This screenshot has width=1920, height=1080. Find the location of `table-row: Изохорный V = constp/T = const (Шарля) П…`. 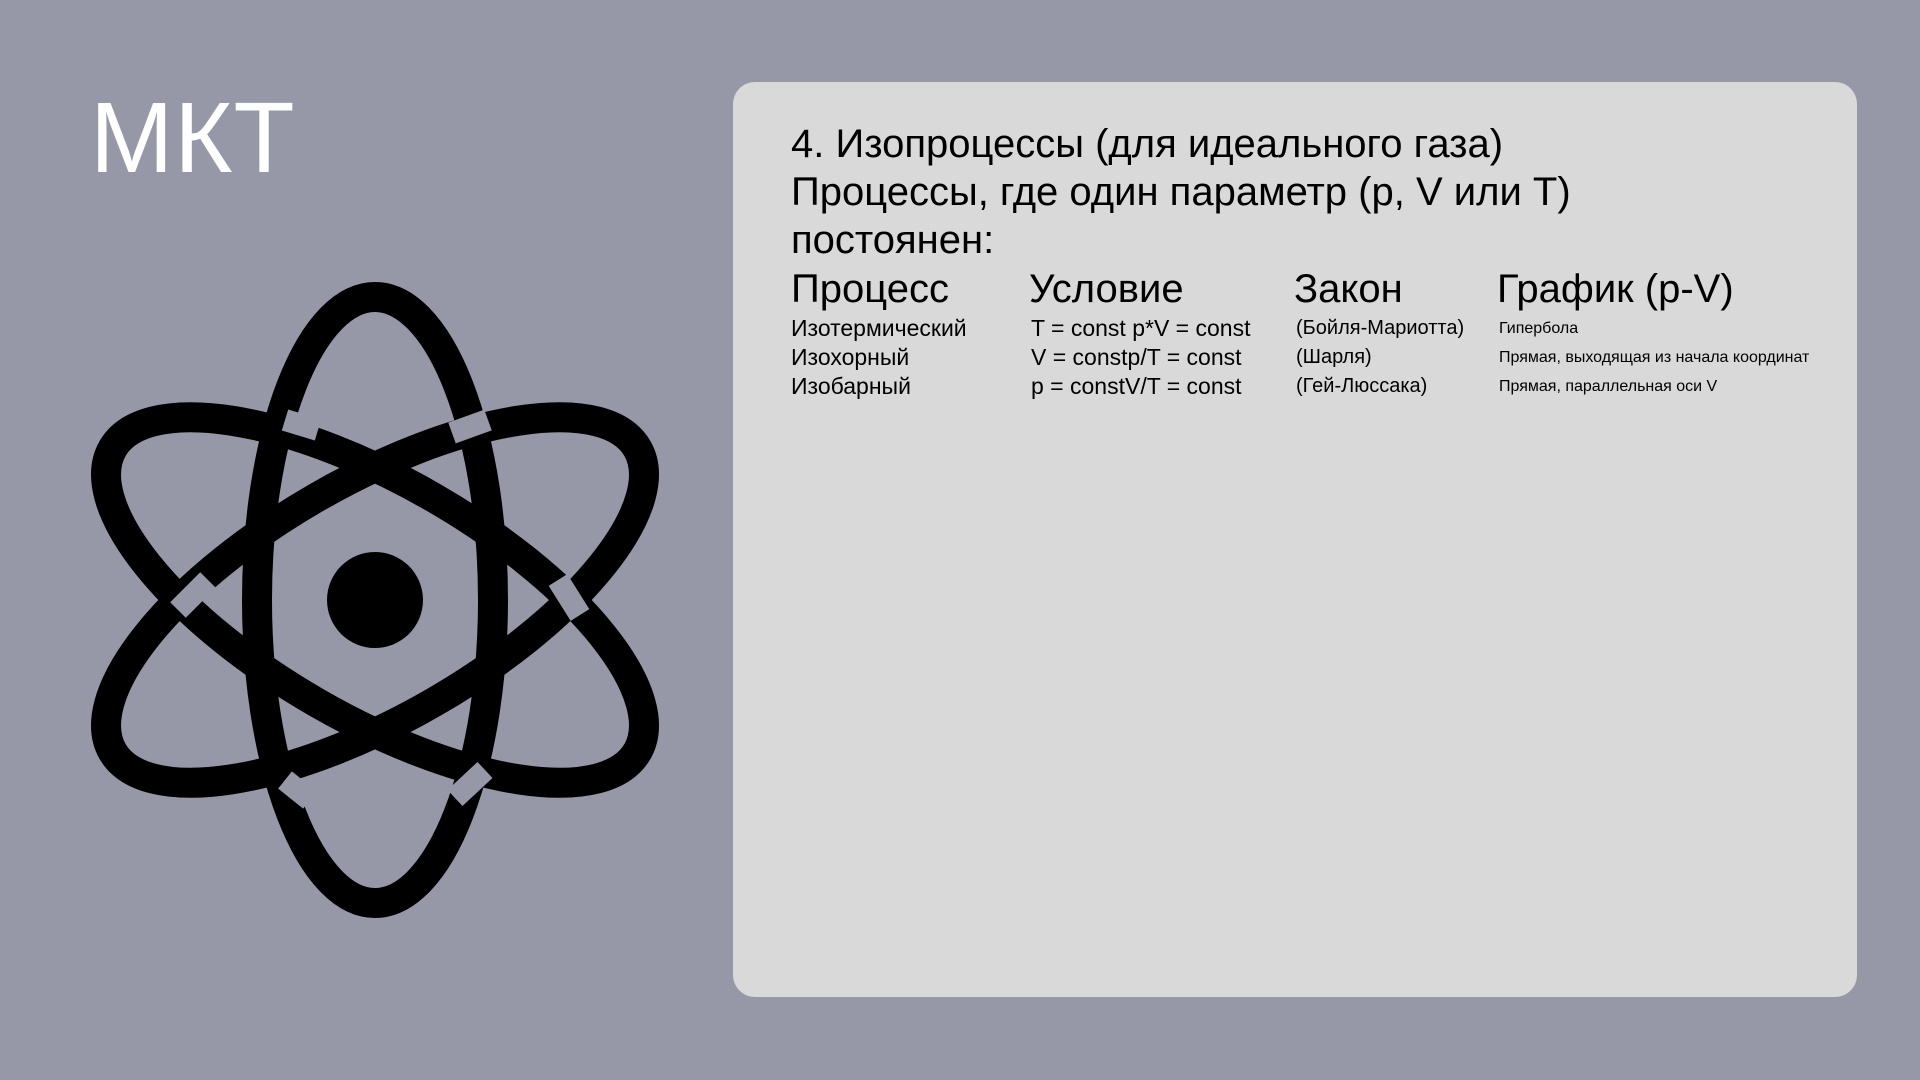

table-row: Изохорный V = constp/T = const (Шарля) П… is located at coordinates (1314, 357).